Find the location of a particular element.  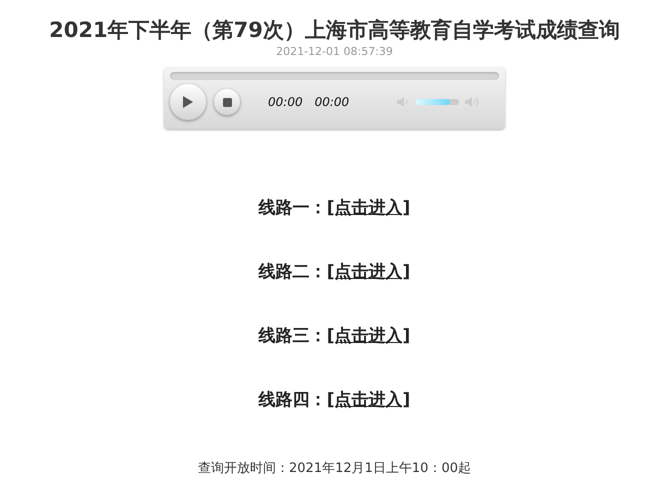

page-title: 2021年下半年（第79次）上海市高等教育自学考试成绩查询 is located at coordinates (334, 30).